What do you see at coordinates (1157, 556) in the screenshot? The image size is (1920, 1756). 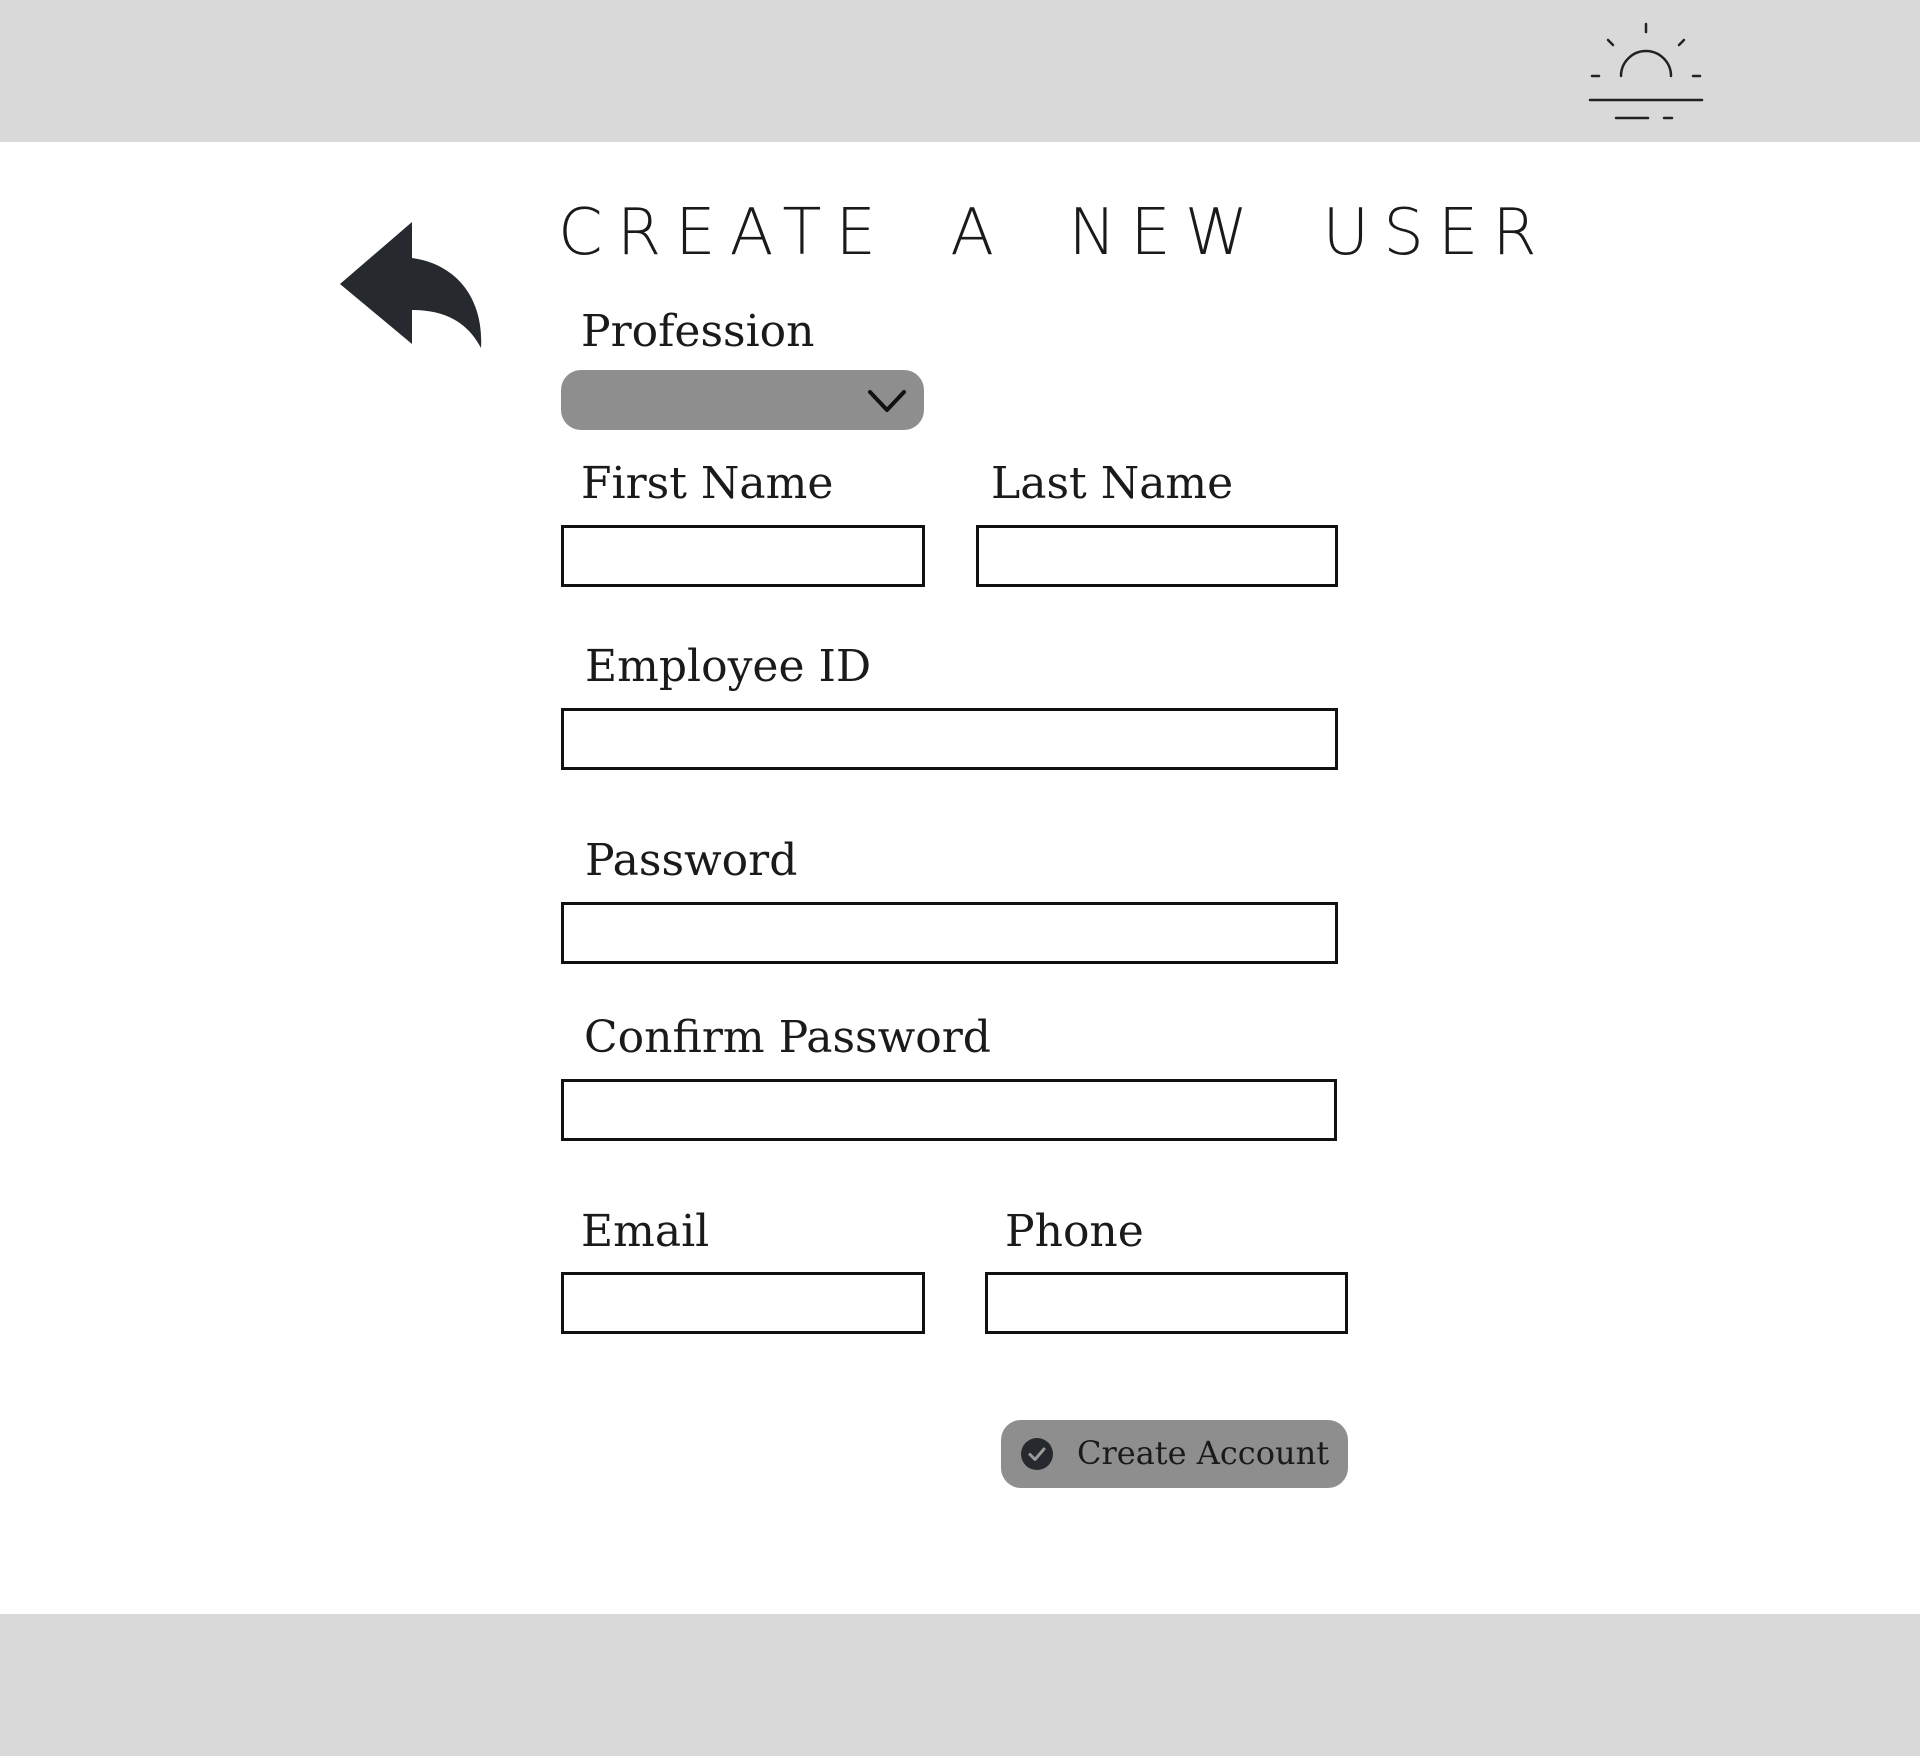 I see `last-name-field` at bounding box center [1157, 556].